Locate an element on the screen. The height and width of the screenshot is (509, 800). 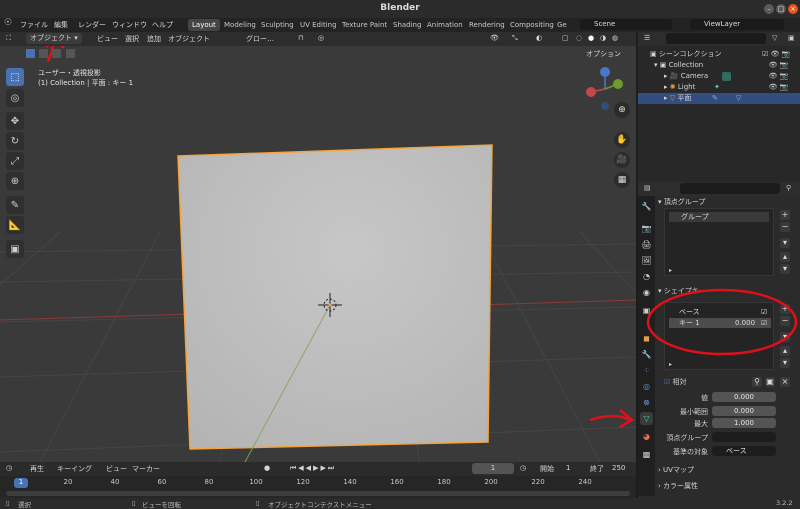
visibility-toggle: 👁 📷 is located at coordinates (780, 87).